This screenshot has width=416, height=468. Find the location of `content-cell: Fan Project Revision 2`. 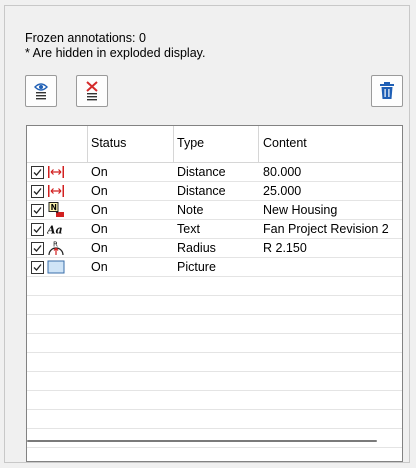

content-cell: Fan Project Revision 2 is located at coordinates (326, 229).